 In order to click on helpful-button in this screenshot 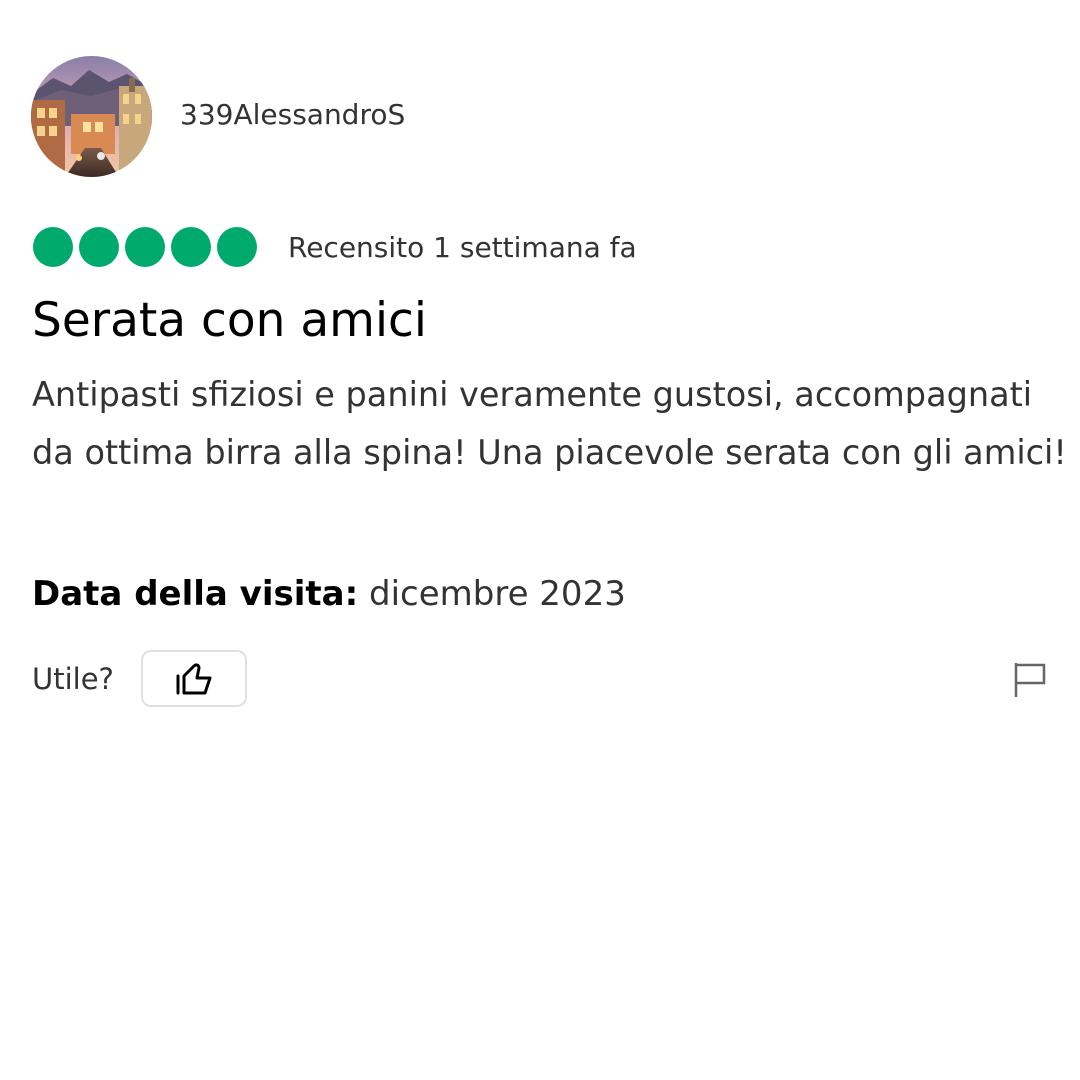, I will do `click(194, 678)`.